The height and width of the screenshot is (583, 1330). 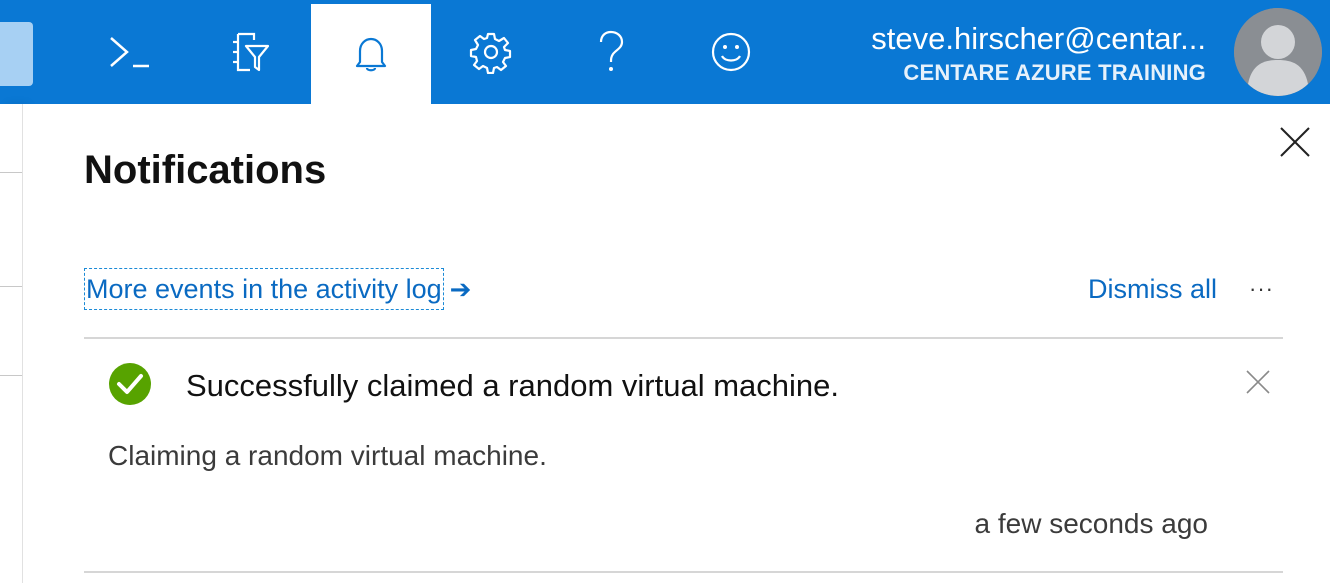 What do you see at coordinates (16, 54) in the screenshot?
I see `search-box` at bounding box center [16, 54].